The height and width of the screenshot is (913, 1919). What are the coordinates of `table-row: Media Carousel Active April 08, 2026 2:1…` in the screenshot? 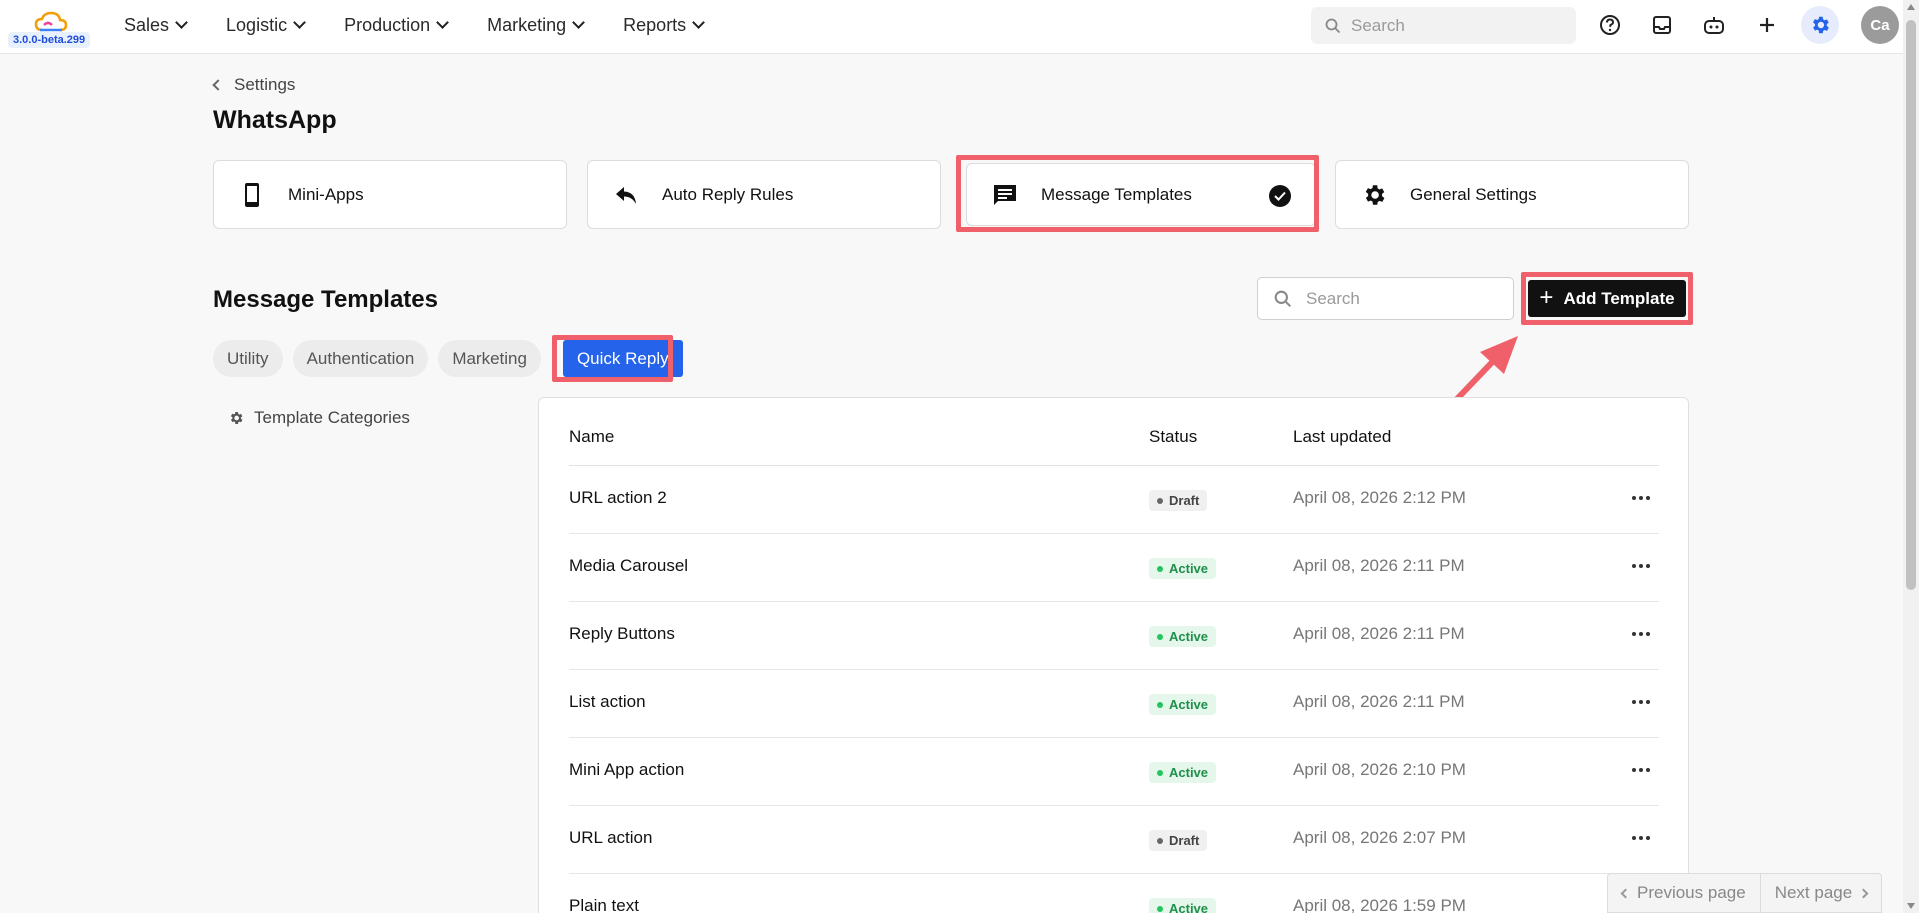 It's located at (1114, 568).